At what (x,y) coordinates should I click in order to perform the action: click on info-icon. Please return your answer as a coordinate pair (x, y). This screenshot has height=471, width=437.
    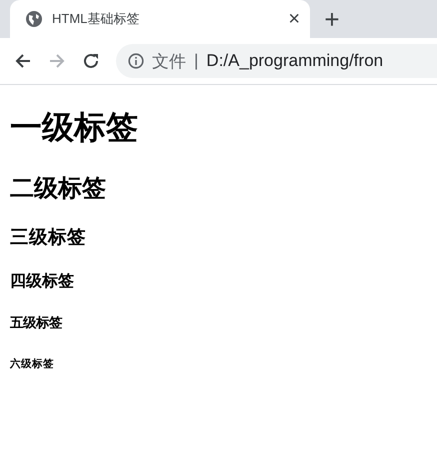
    Looking at the image, I should click on (136, 61).